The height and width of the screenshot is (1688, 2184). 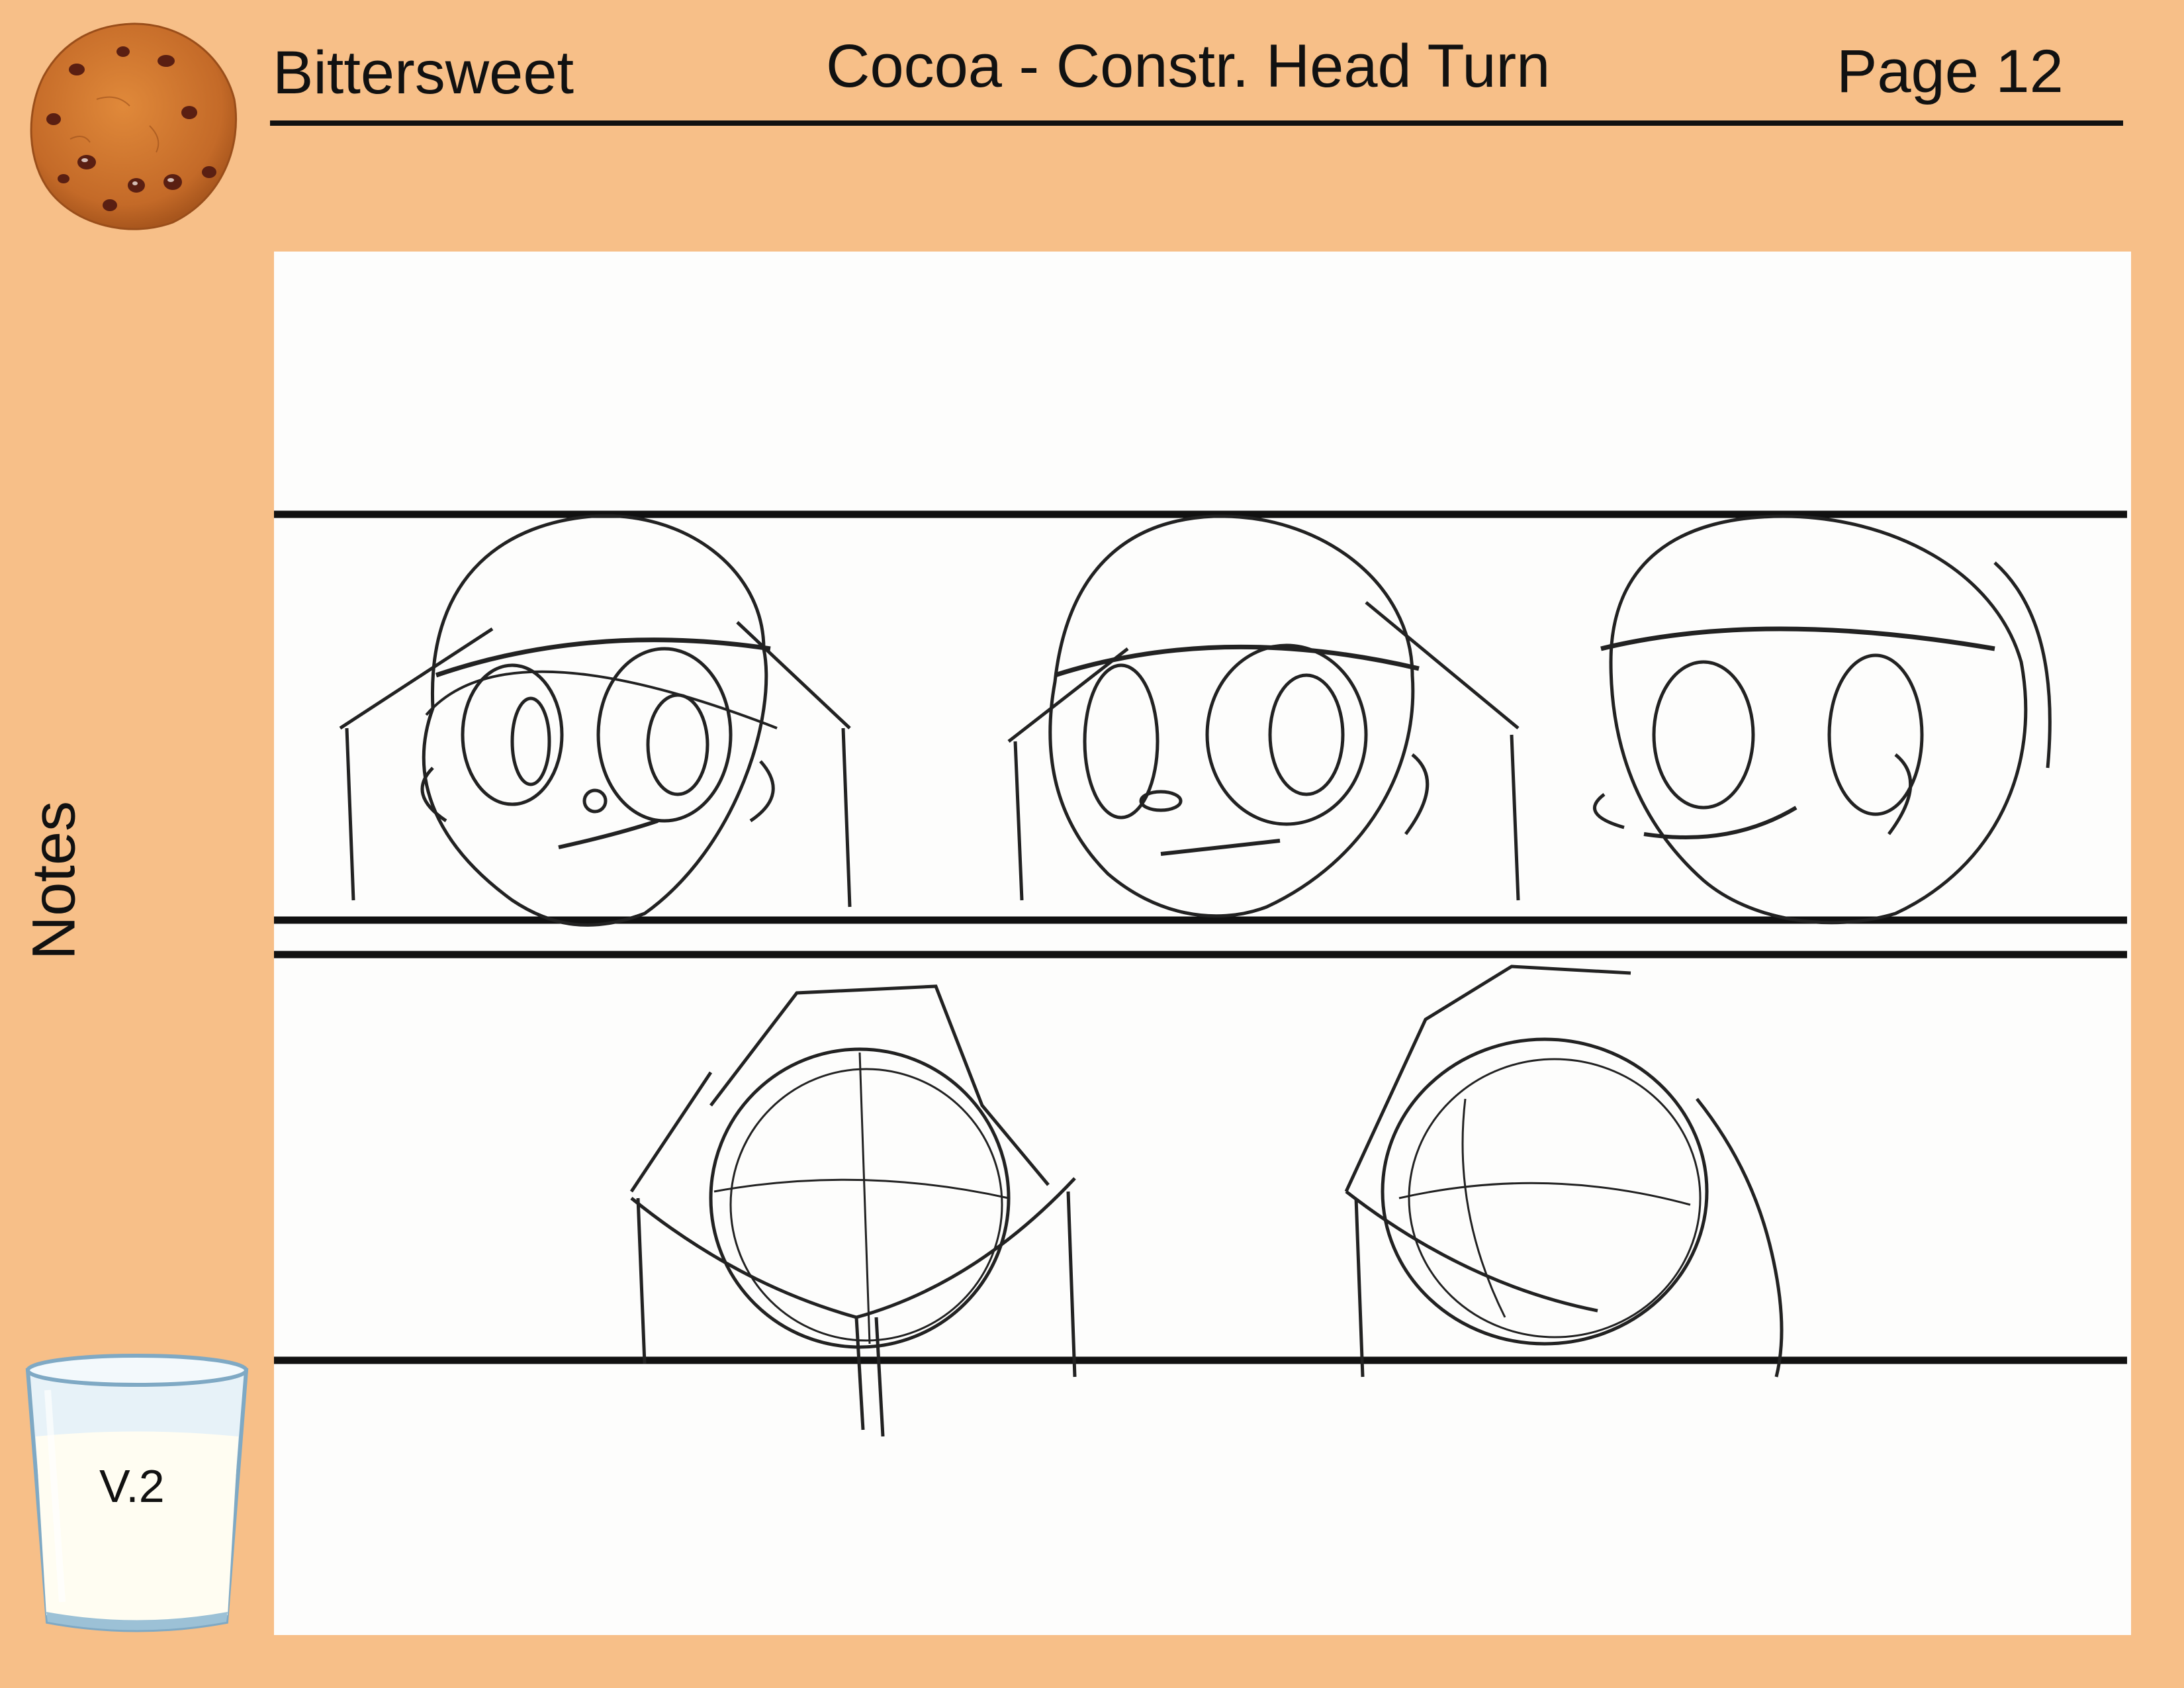 I want to click on header-divider, so click(x=1196, y=123).